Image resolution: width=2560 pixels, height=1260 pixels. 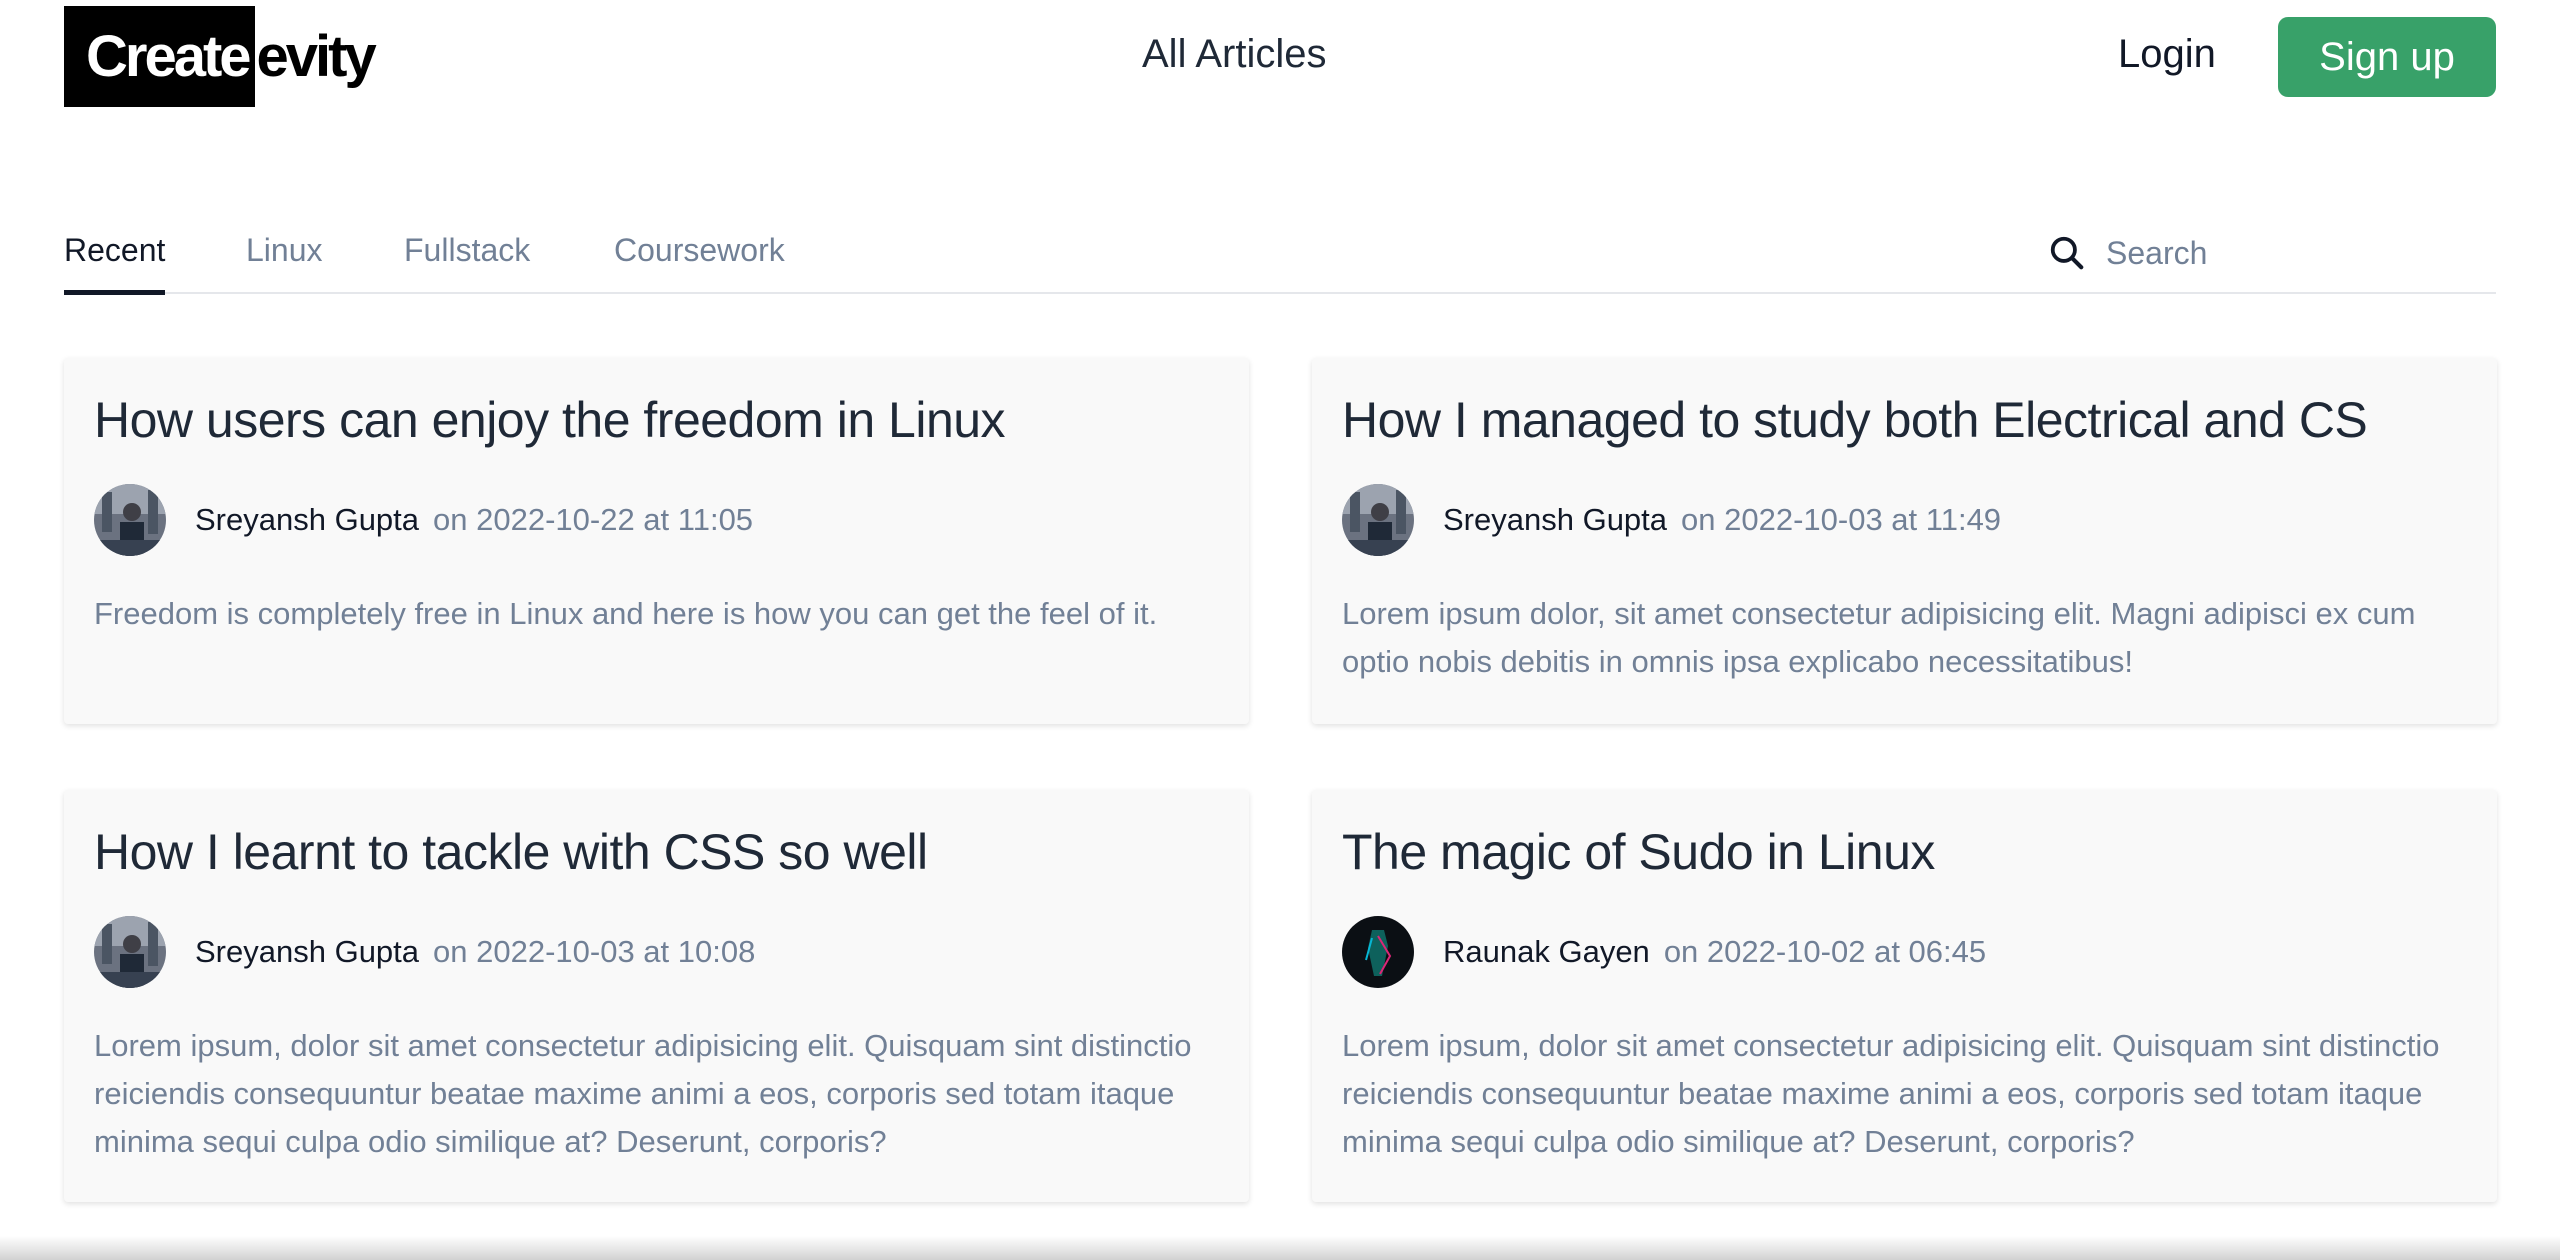 I want to click on login-link: Login, so click(x=2167, y=54).